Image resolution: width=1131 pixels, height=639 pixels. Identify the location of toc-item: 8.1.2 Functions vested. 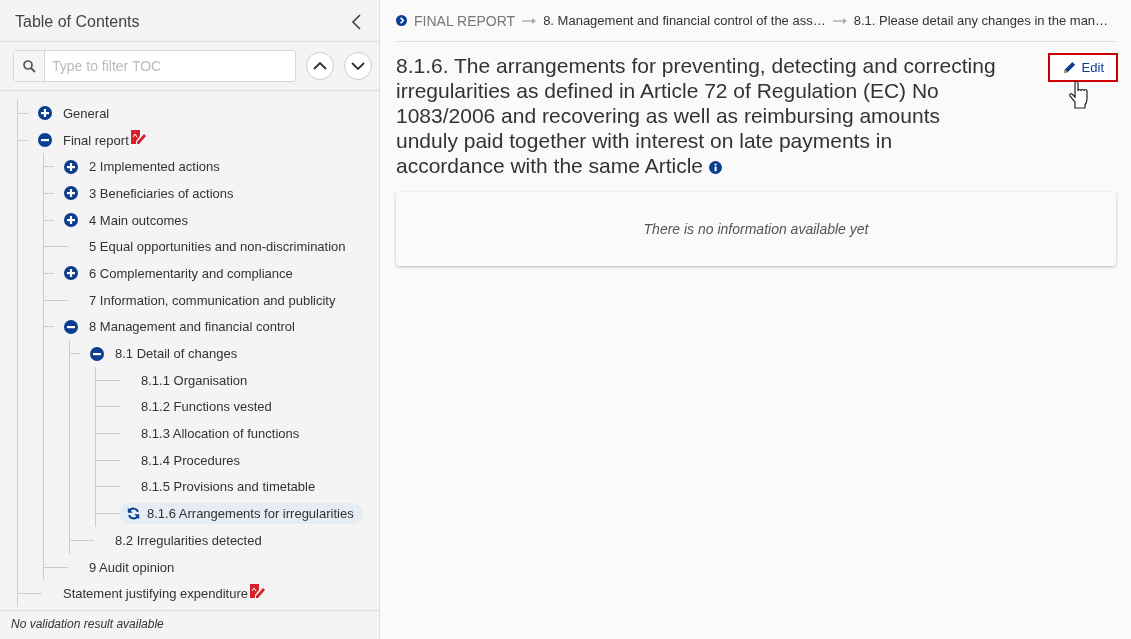
(206, 407).